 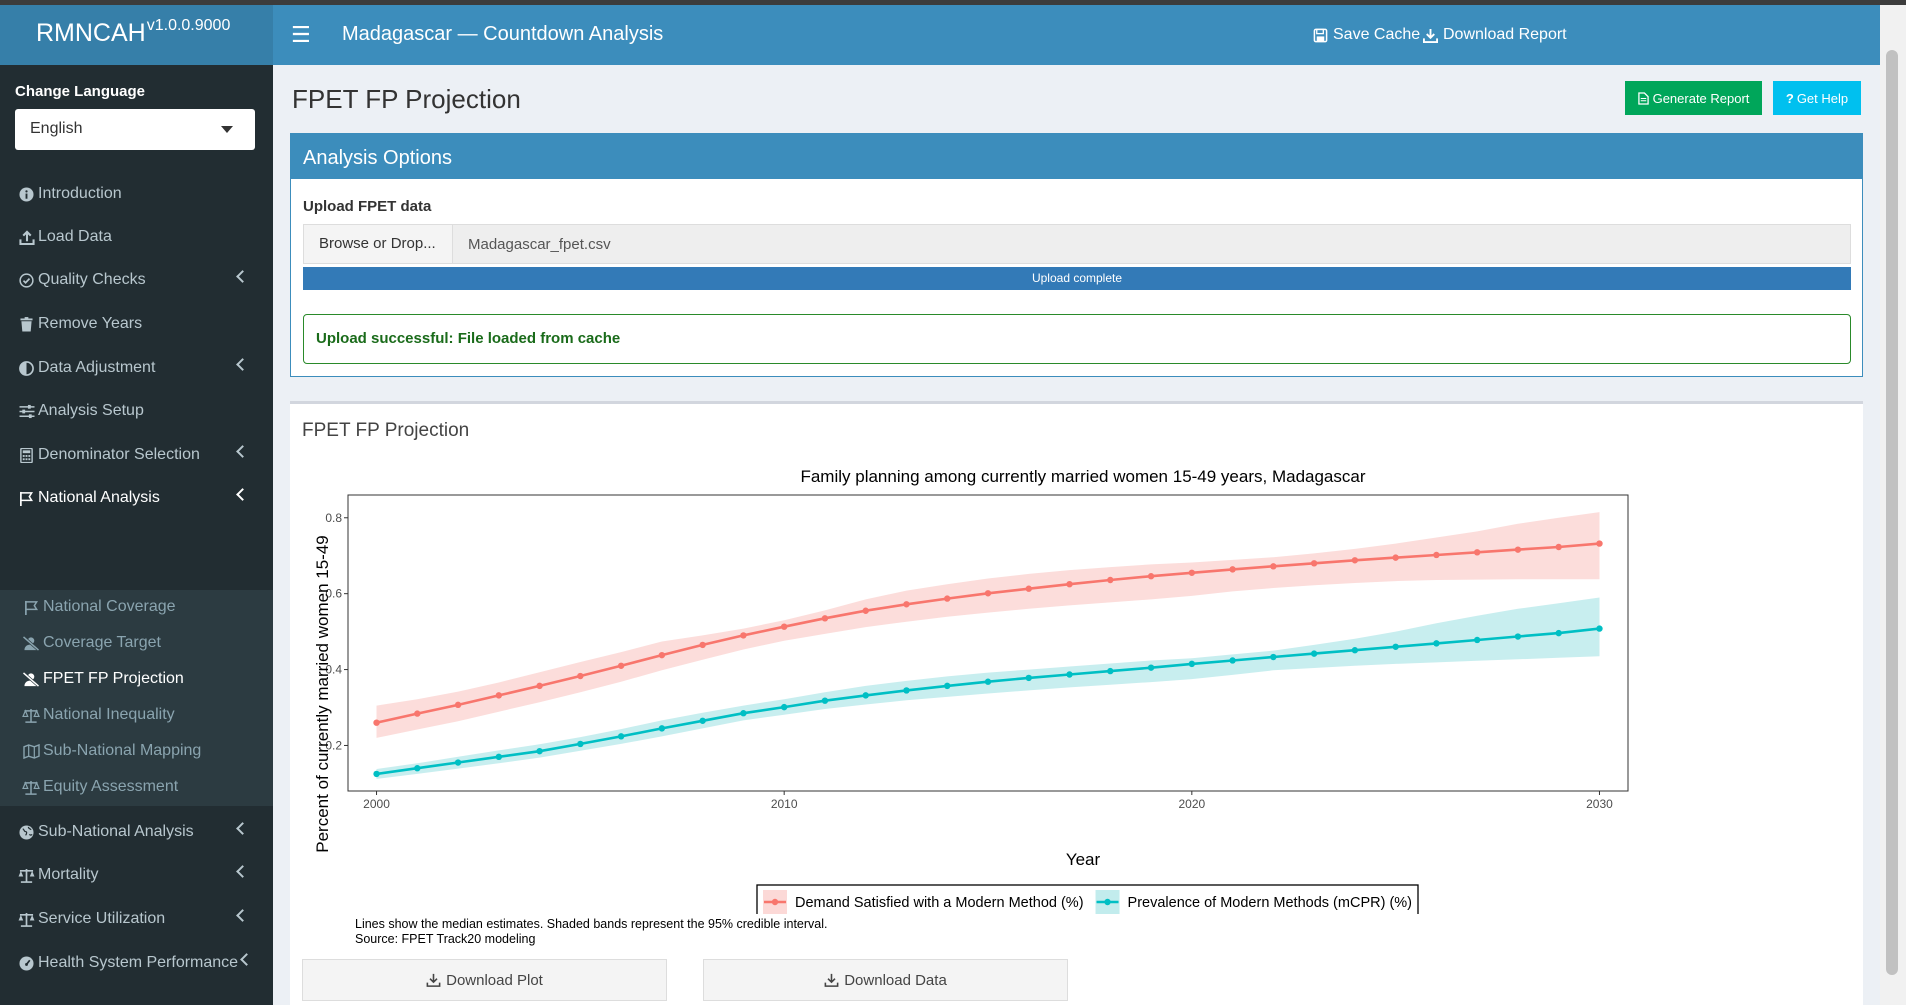 I want to click on file-name-field: Madagascar_fpet.csv, so click(x=1151, y=244).